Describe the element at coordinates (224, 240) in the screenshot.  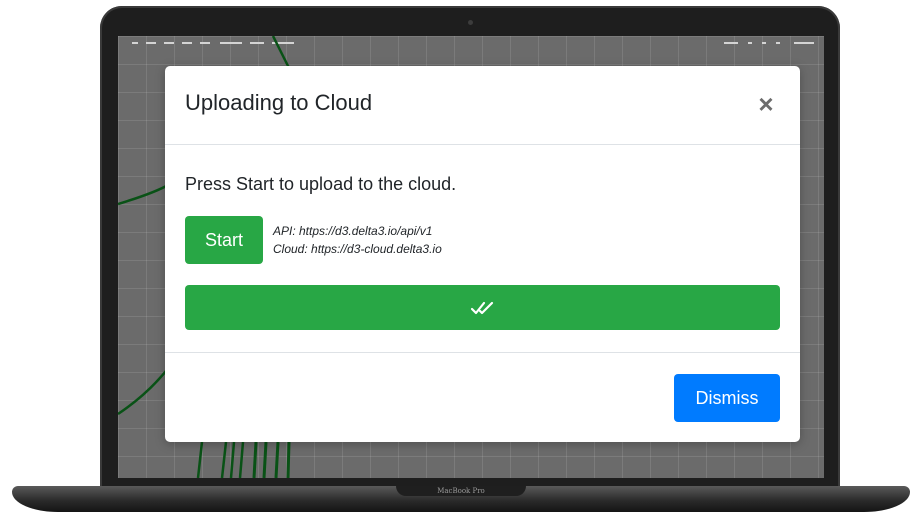
I see `start-button: Start` at that location.